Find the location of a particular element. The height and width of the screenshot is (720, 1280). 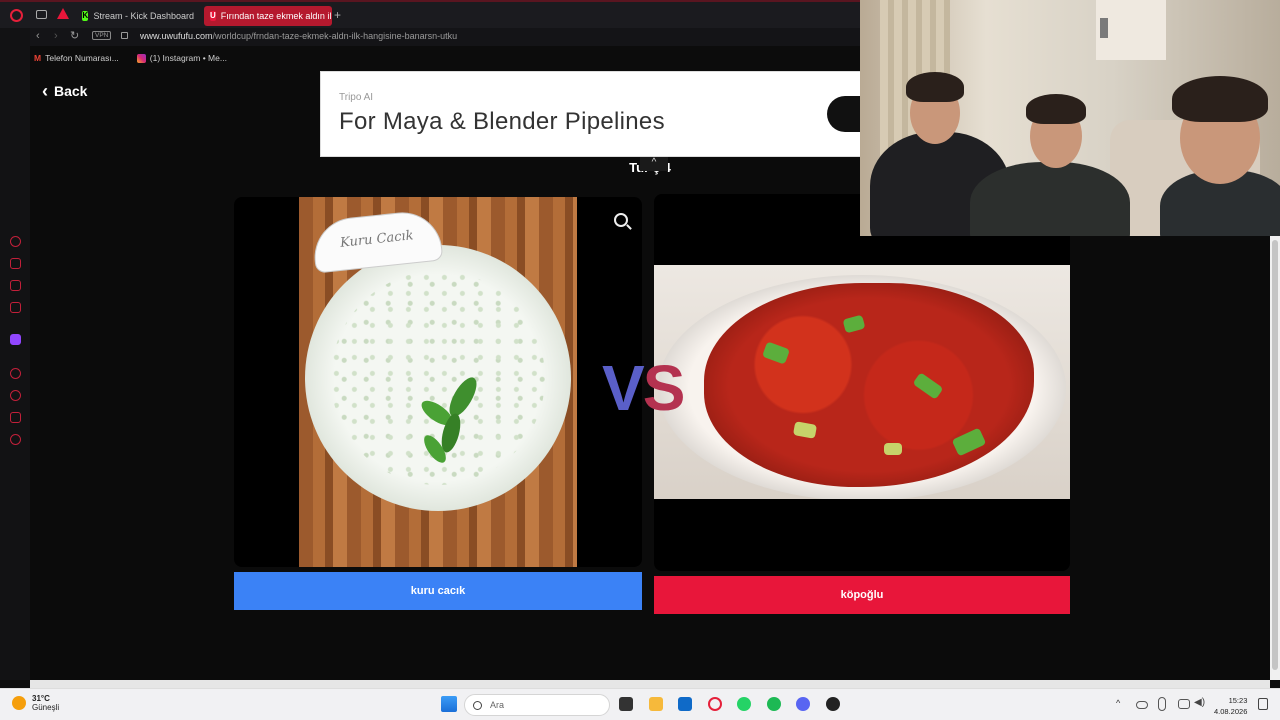

ad-banner: Tripo AI For Maya & Blender Pipelines is located at coordinates (600, 114).